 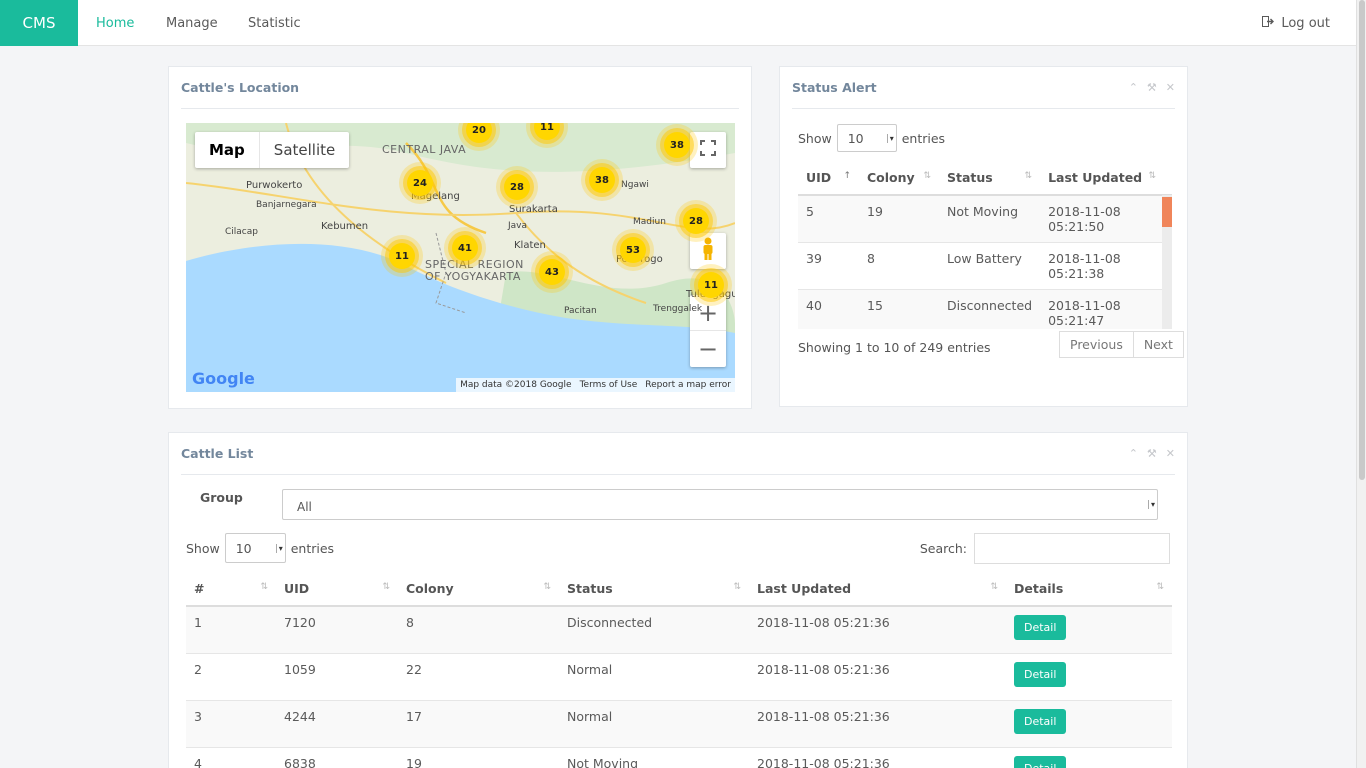 I want to click on terms-of-use-link: Terms of Use, so click(x=609, y=385).